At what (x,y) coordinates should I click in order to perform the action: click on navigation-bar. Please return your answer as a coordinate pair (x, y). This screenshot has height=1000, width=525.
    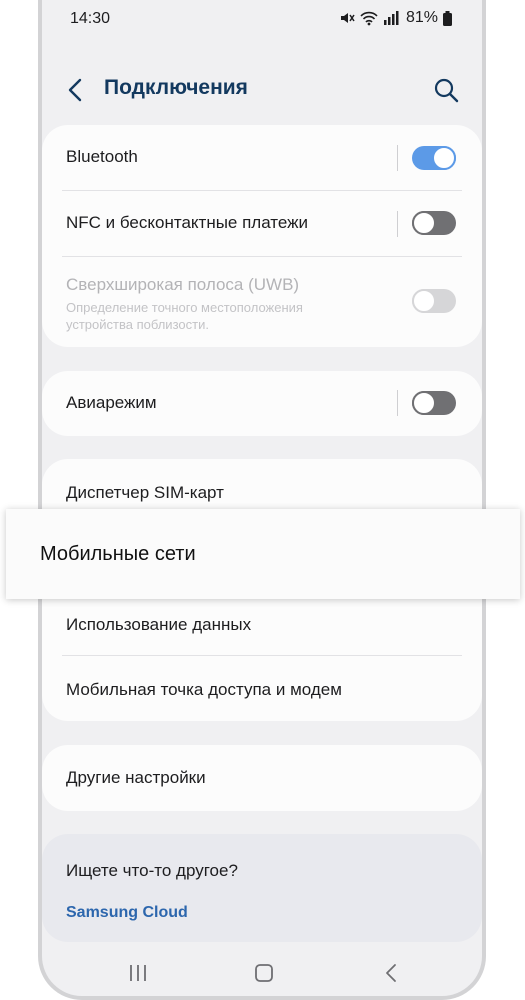
    Looking at the image, I should click on (262, 973).